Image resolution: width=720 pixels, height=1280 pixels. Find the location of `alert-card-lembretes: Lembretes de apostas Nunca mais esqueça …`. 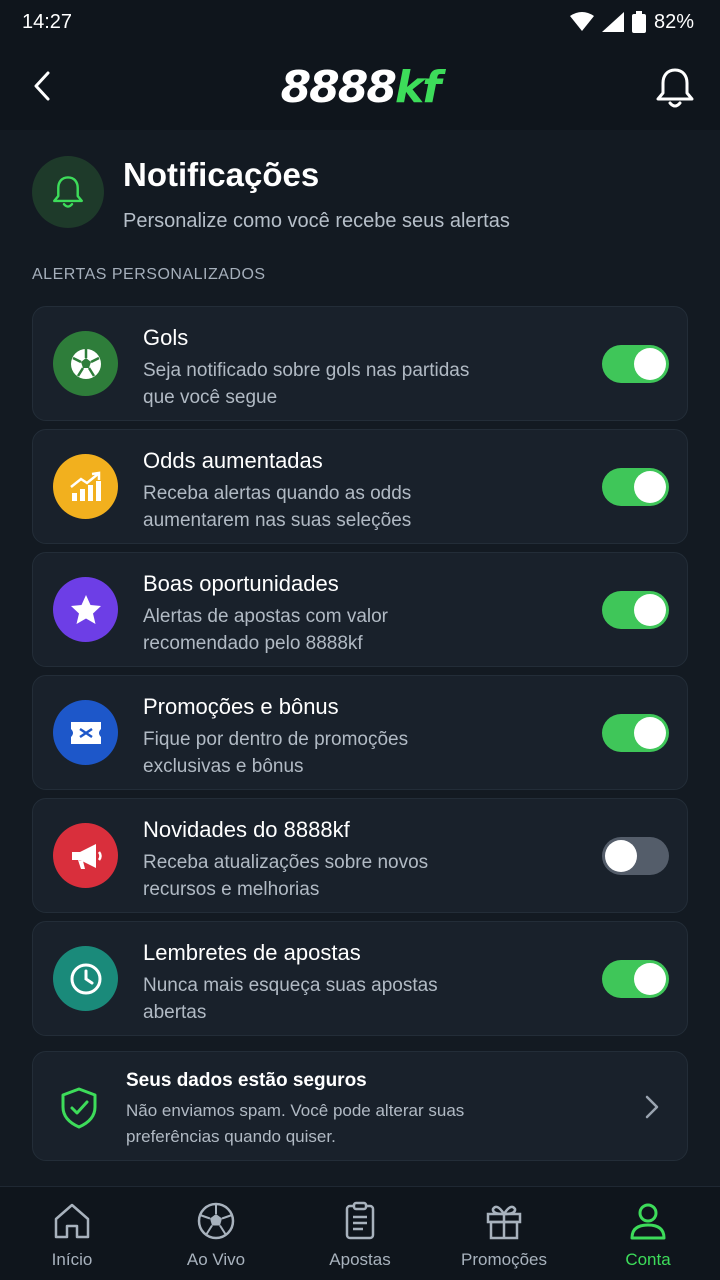

alert-card-lembretes: Lembretes de apostas Nunca mais esqueça … is located at coordinates (360, 978).